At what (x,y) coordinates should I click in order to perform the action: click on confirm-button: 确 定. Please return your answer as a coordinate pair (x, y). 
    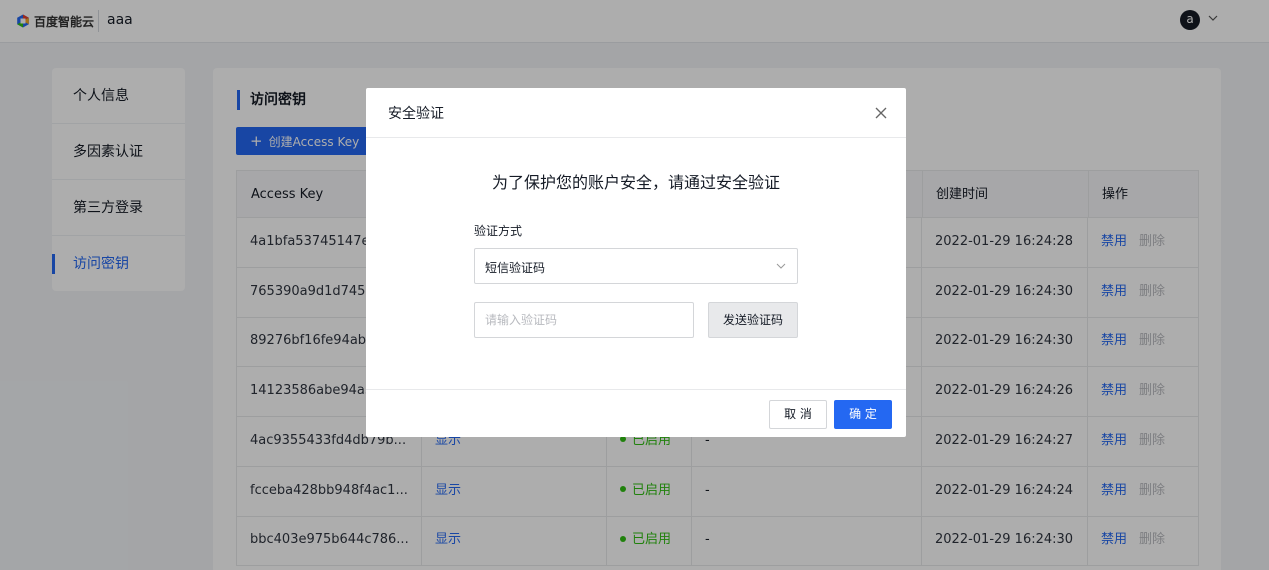
    Looking at the image, I should click on (863, 414).